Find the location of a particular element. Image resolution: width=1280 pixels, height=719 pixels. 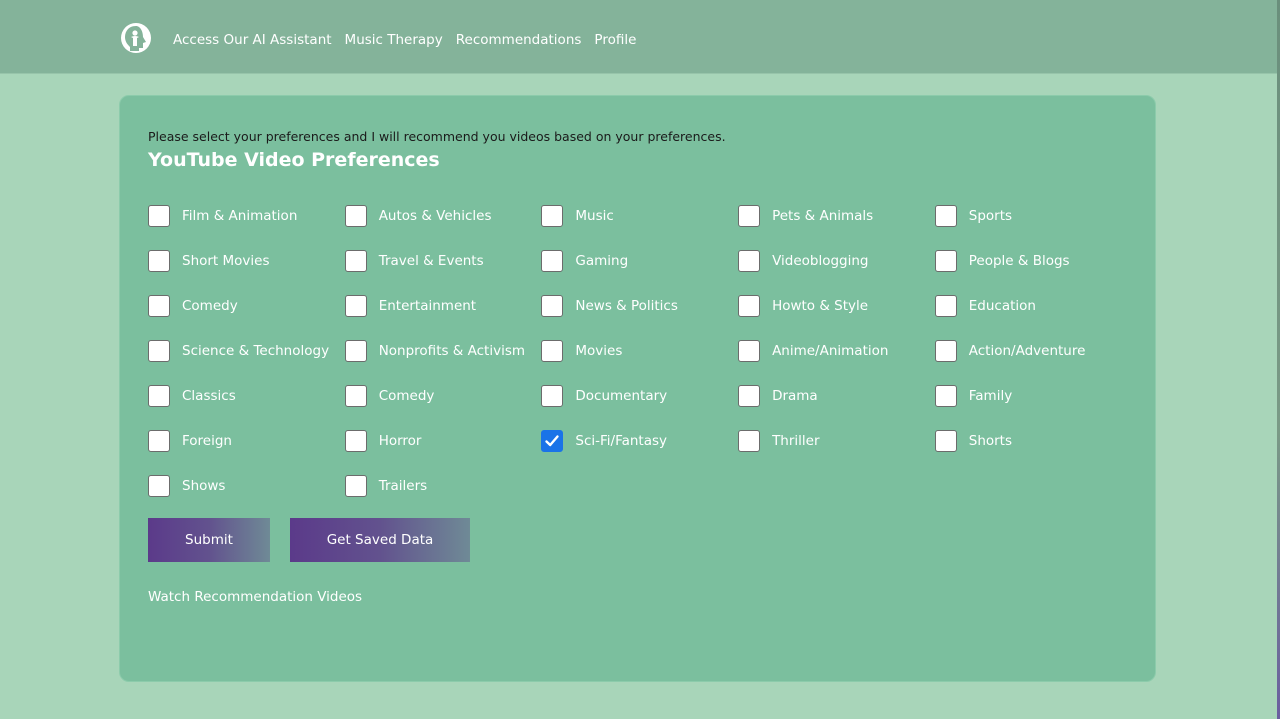

preference-option-film-animation: Film & Animation is located at coordinates (246, 216).